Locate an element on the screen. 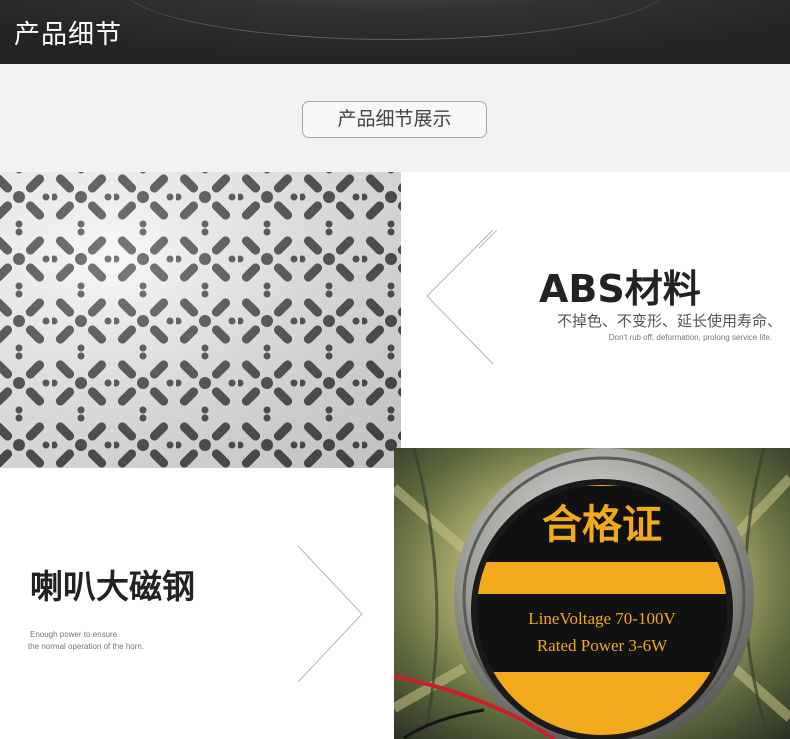 Image resolution: width=790 pixels, height=739 pixels. magnet-desc-line-2: the normal operation of the horn. is located at coordinates (86, 646).